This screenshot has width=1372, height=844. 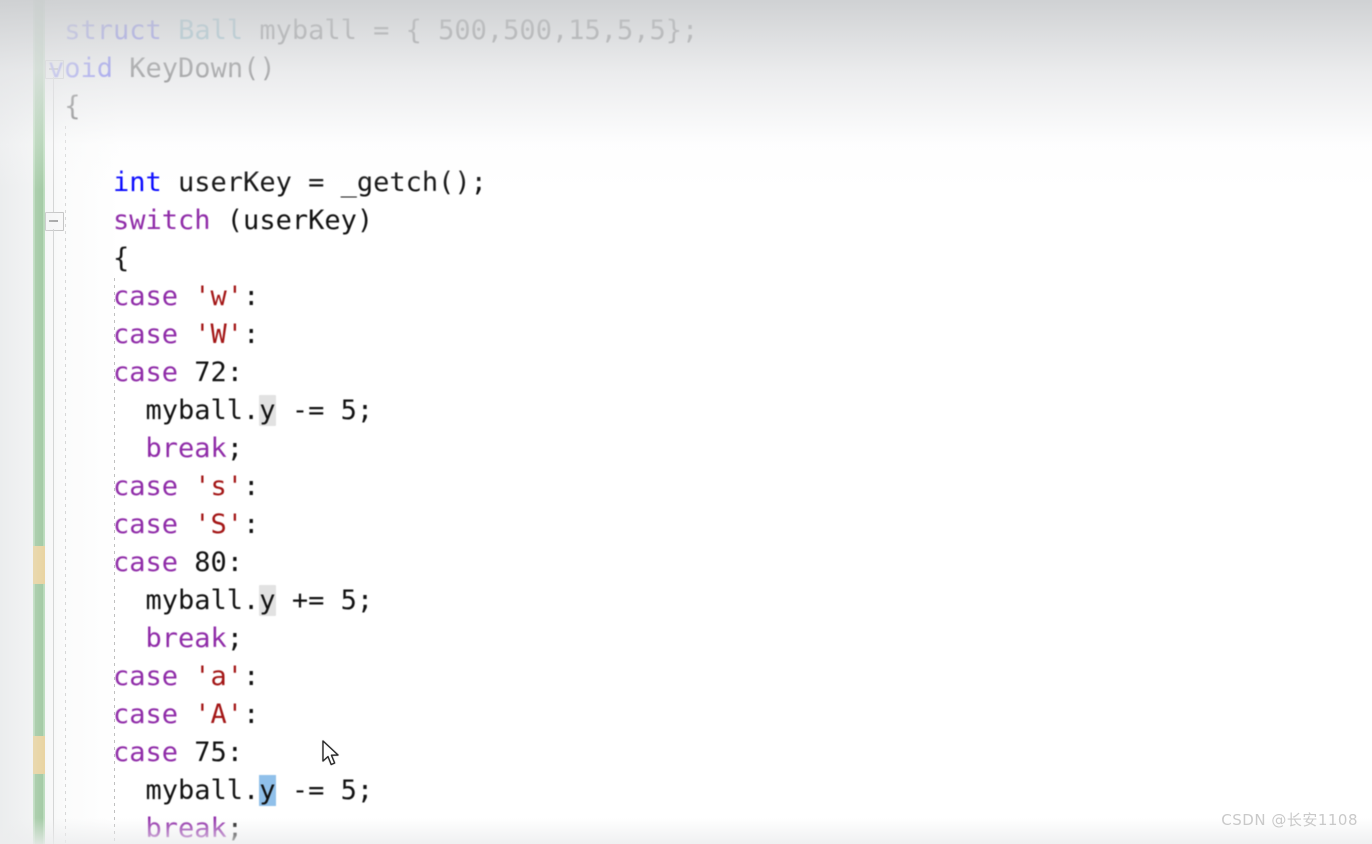 I want to click on code-token: 75:, so click(x=211, y=752).